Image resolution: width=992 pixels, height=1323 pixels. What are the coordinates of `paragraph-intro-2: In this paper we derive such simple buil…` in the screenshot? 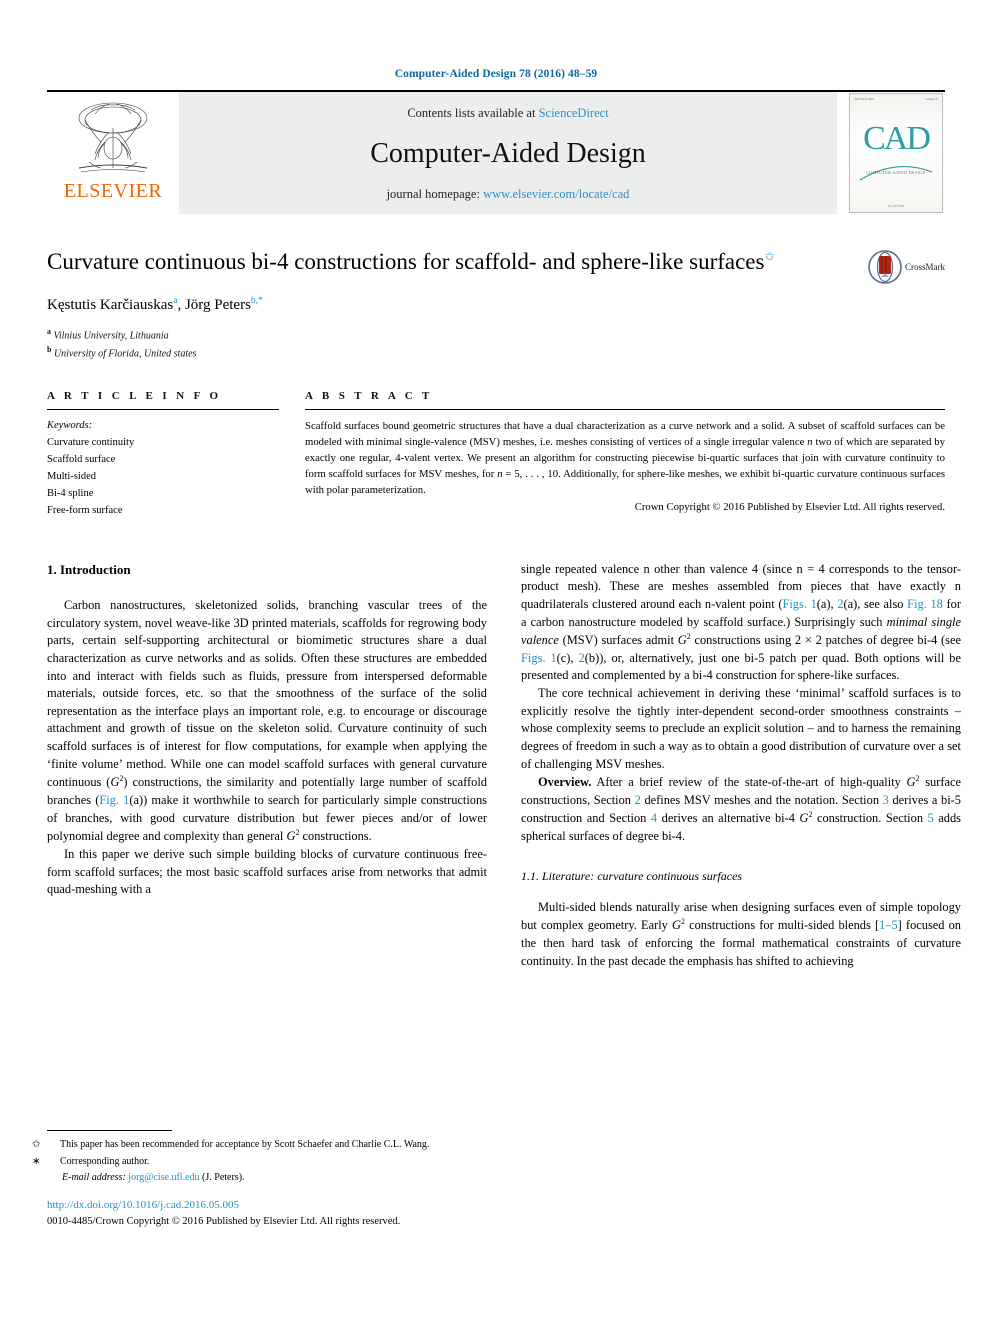 It's located at (267, 871).